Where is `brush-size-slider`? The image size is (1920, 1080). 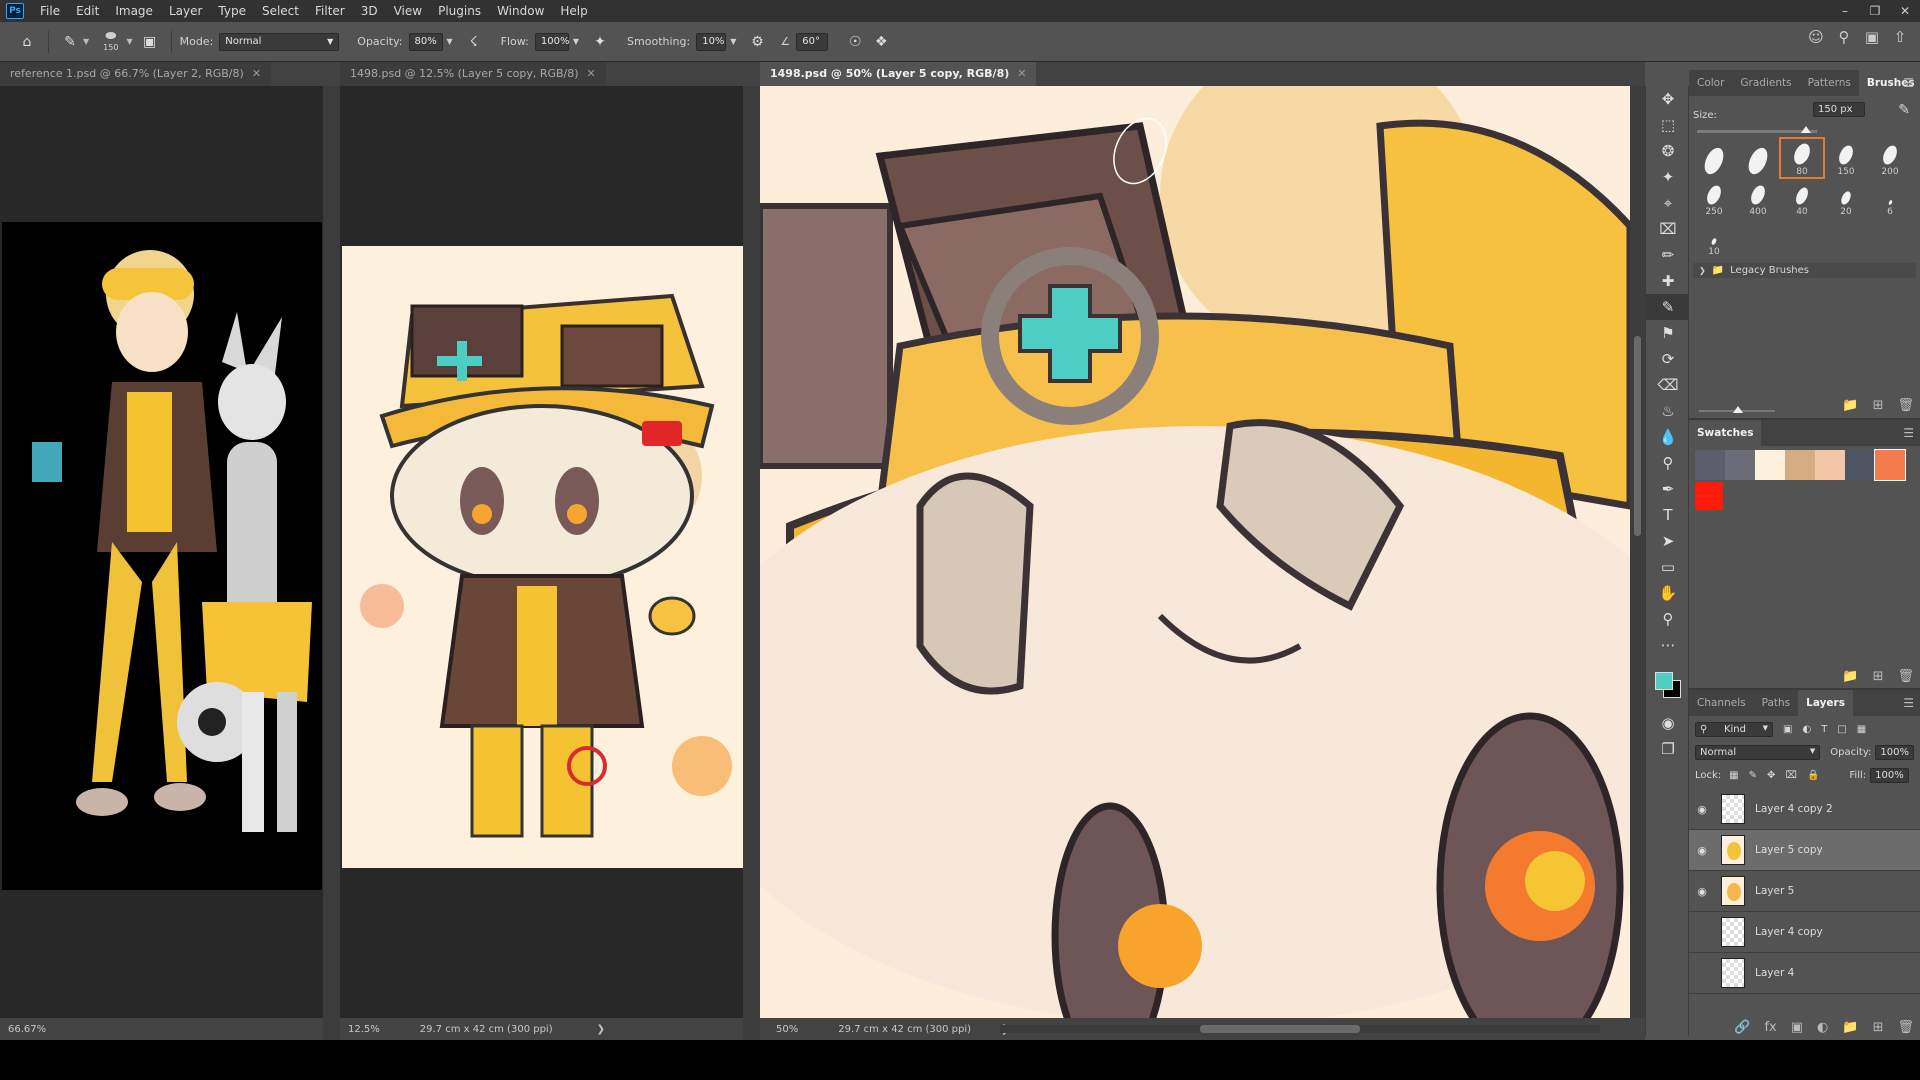
brush-size-slider is located at coordinates (1757, 129).